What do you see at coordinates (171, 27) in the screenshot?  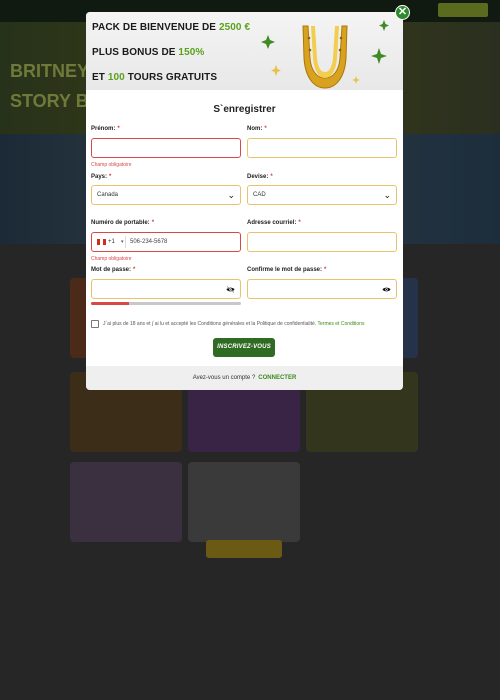 I see `promo-line-welcome-pack: PACK DE BIENVENUE DE 2500 €` at bounding box center [171, 27].